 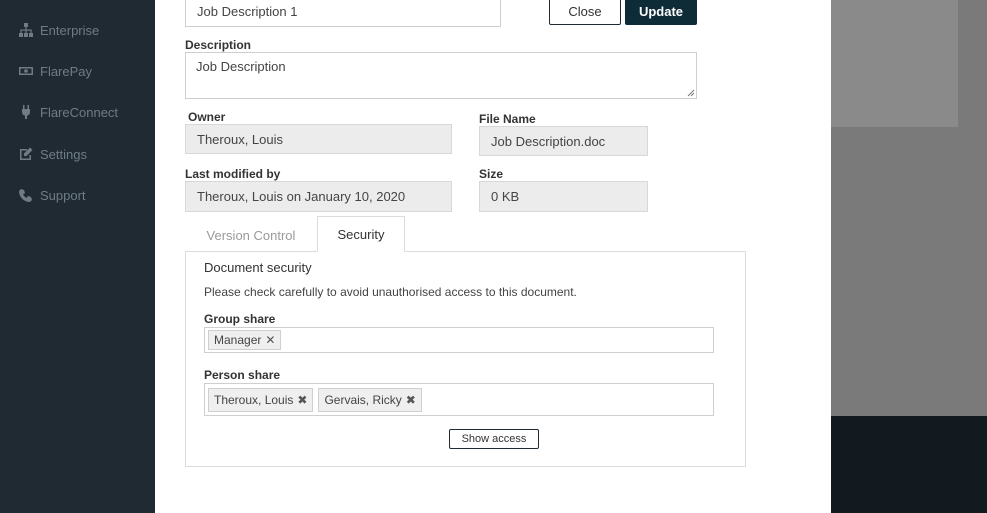 What do you see at coordinates (240, 139) in the screenshot?
I see `owner-value: Theroux, Louis` at bounding box center [240, 139].